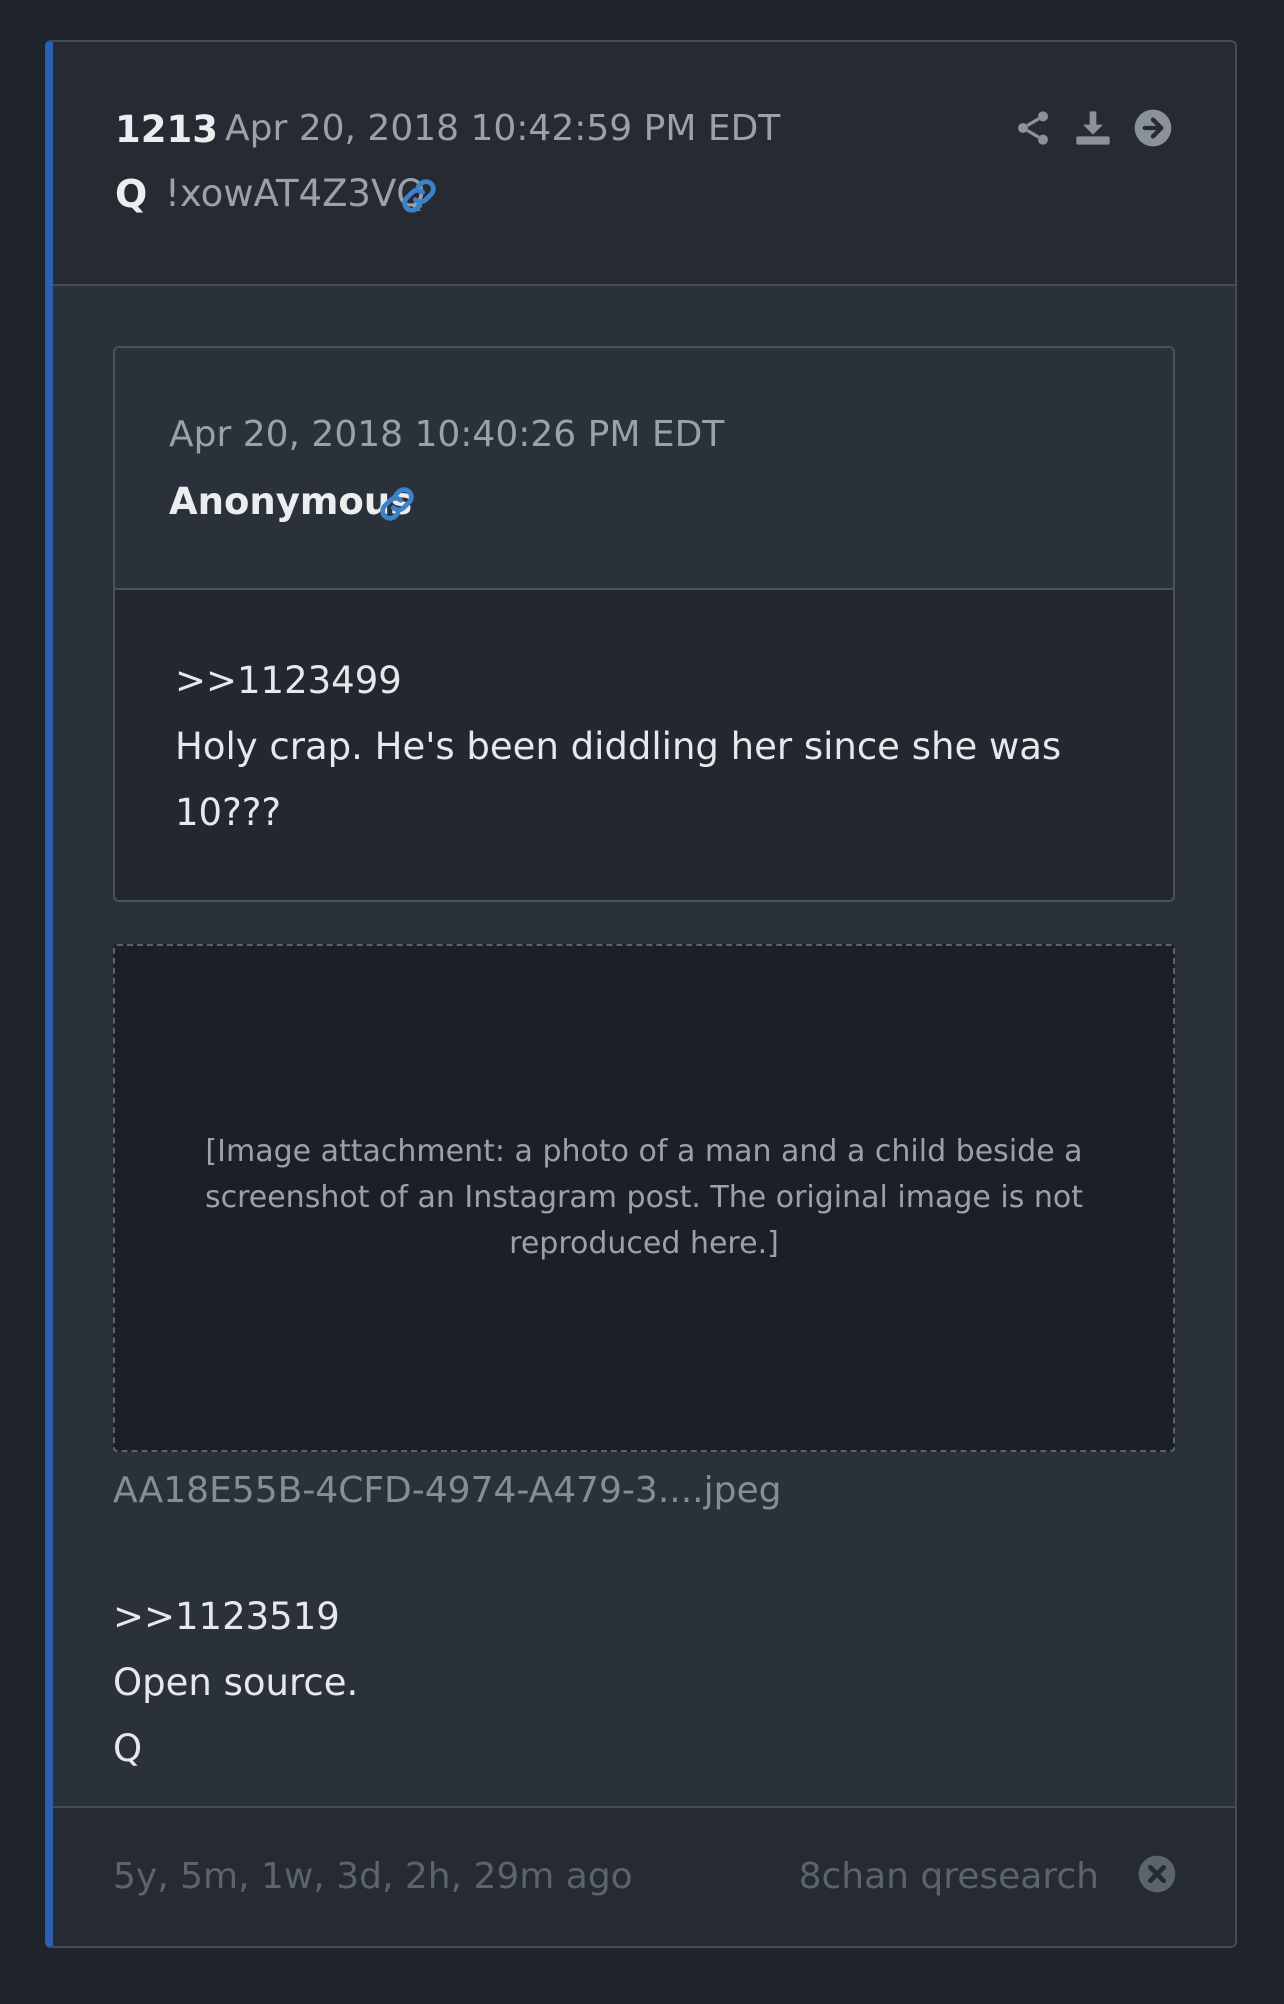  I want to click on post-date: Apr 20, 2018 10:42:59 PM EDT, so click(503, 128).